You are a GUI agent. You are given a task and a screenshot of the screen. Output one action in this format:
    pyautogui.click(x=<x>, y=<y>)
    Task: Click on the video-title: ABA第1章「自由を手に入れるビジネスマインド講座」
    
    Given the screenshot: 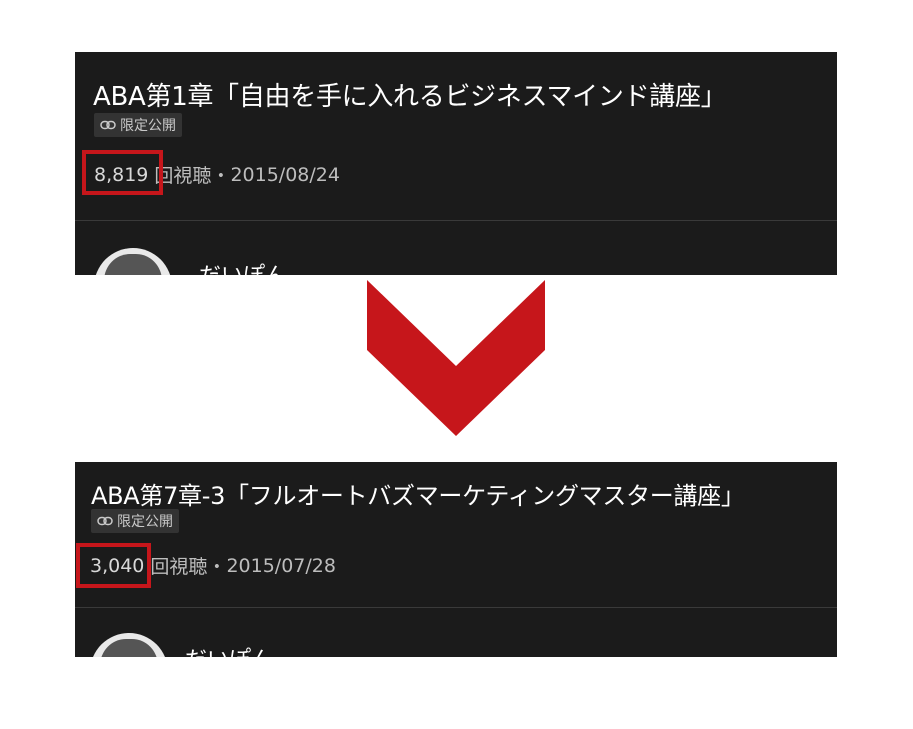 What is the action you would take?
    pyautogui.click(x=410, y=94)
    